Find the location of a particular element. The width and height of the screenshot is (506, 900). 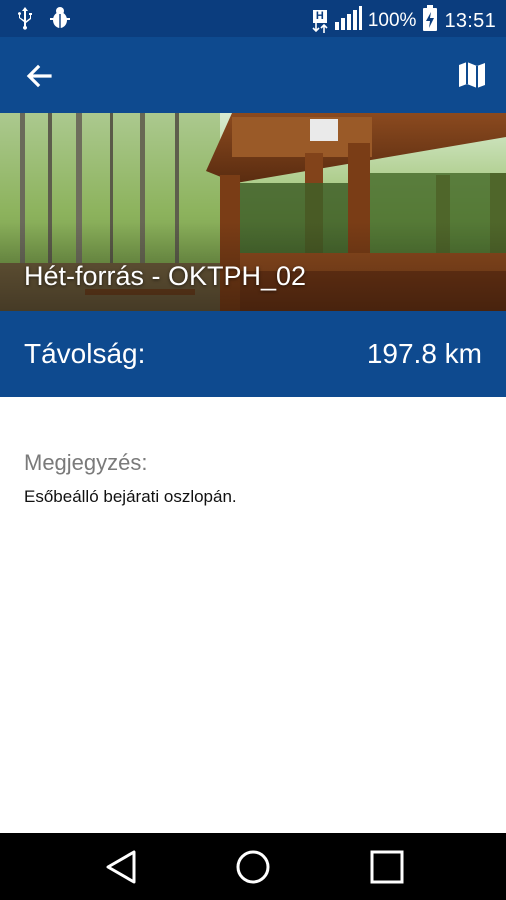

back-arrow-icon is located at coordinates (39, 76).